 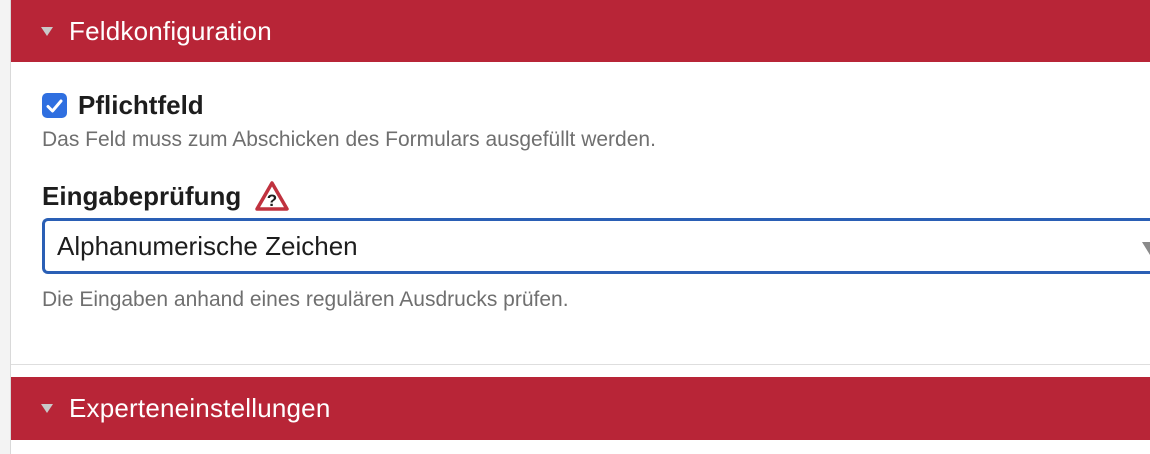 I want to click on validation-select-value: Alphanumerische Zeichen, so click(x=207, y=245).